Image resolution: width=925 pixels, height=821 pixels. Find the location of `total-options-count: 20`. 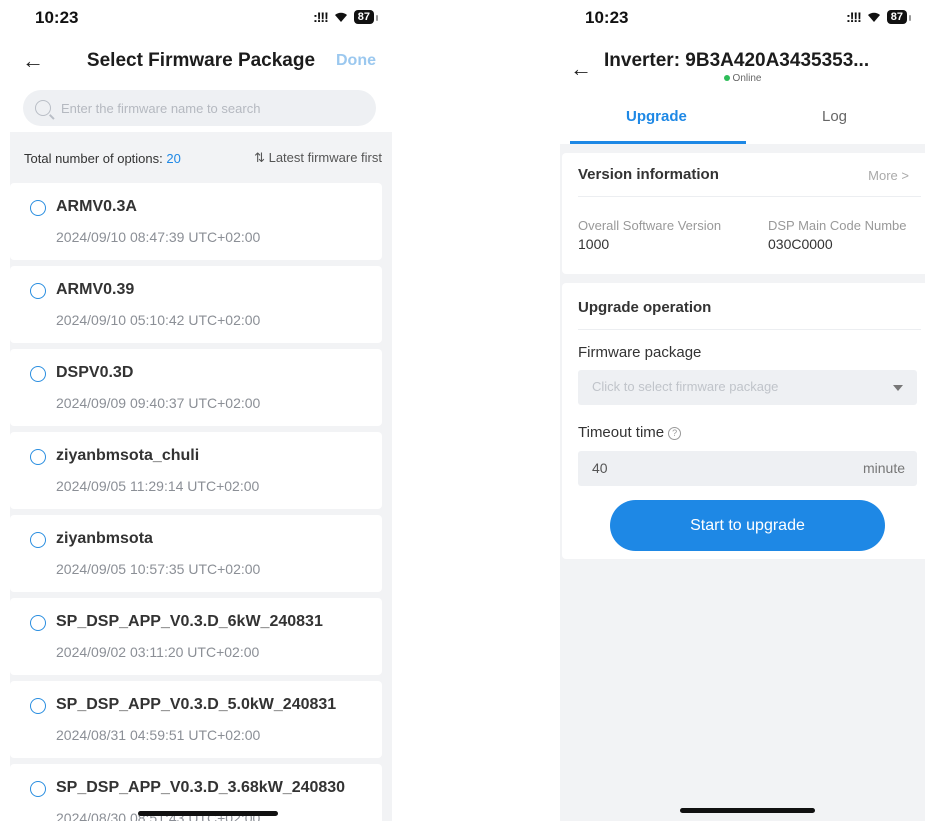

total-options-count: 20 is located at coordinates (173, 158).